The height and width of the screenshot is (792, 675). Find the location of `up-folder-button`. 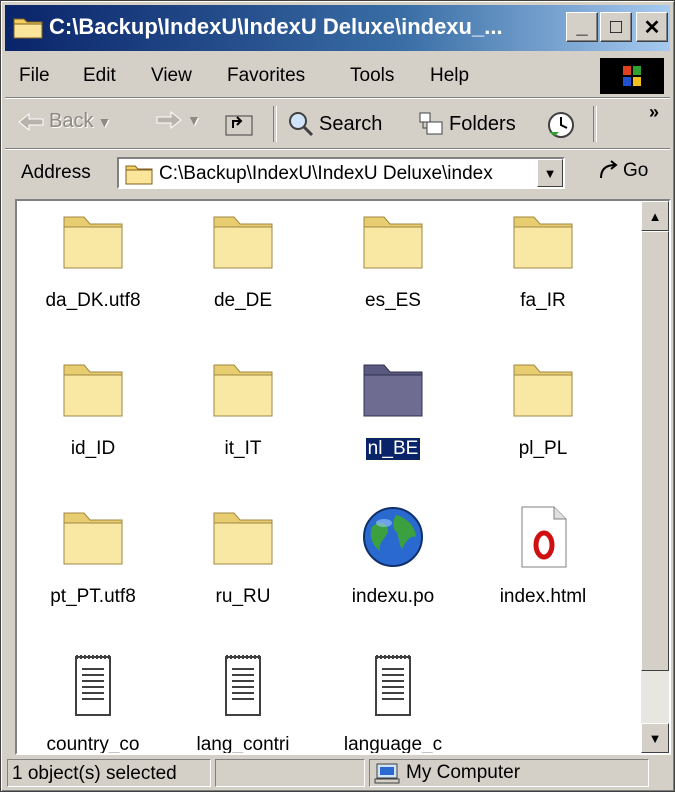

up-folder-button is located at coordinates (239, 124).